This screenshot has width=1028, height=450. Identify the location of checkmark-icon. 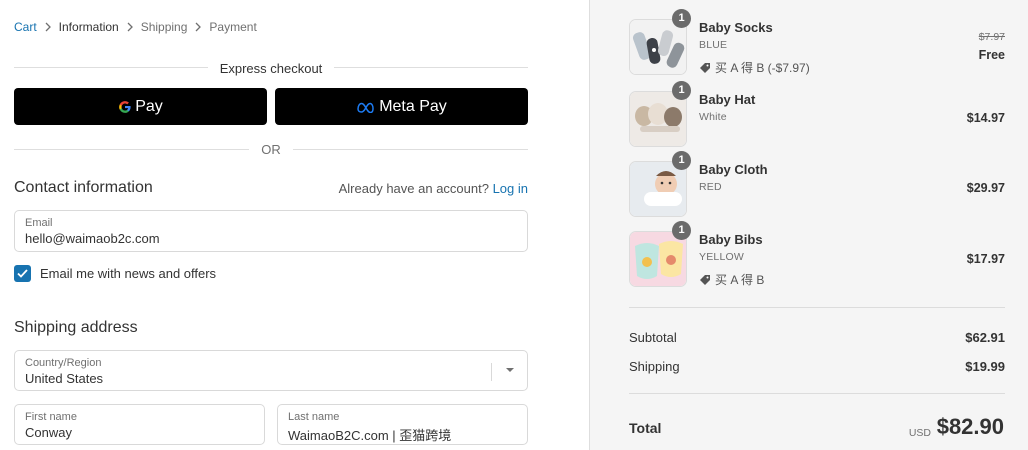
(22, 273).